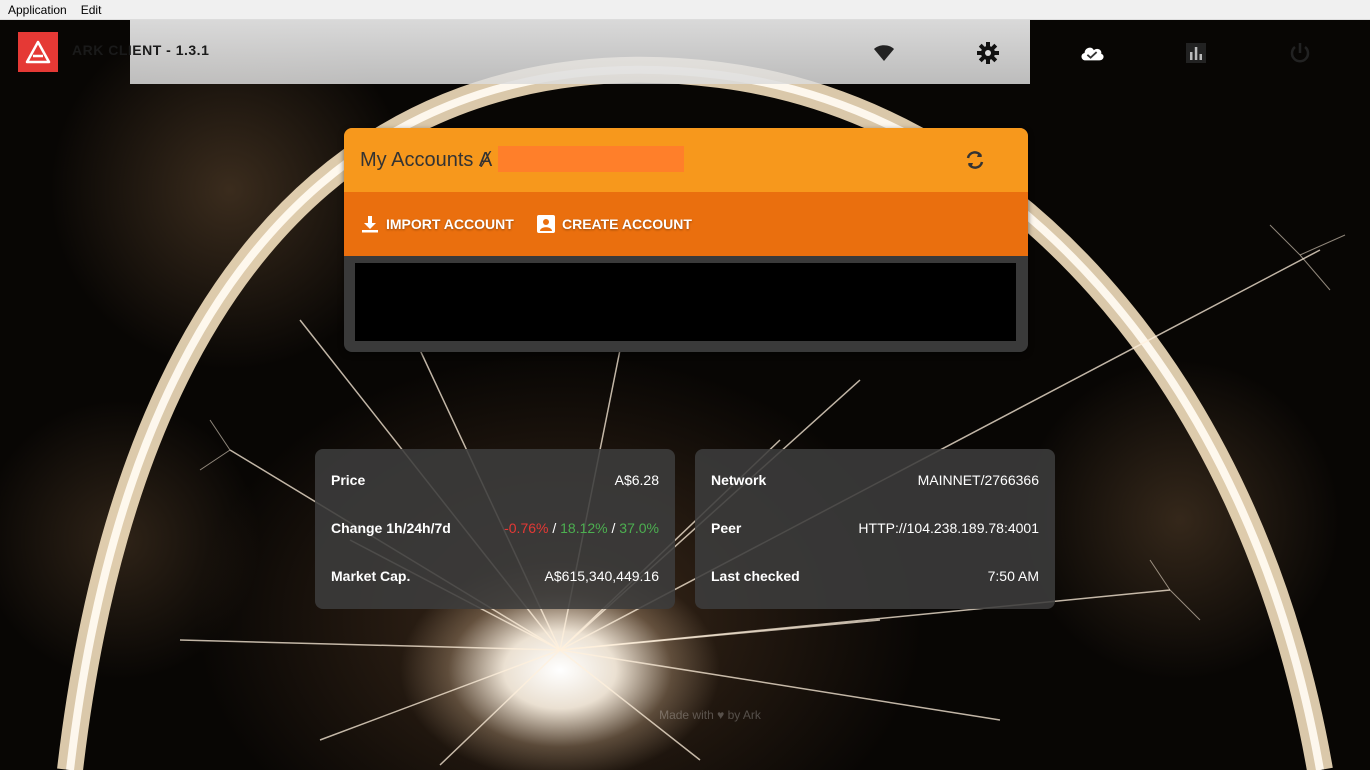  What do you see at coordinates (1013, 576) in the screenshot?
I see `last-checked-value: 7:50 AM` at bounding box center [1013, 576].